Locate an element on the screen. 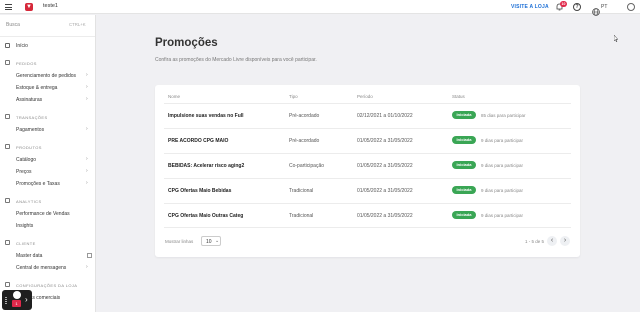  sidebar-item-precos: Preços › is located at coordinates (47, 171).